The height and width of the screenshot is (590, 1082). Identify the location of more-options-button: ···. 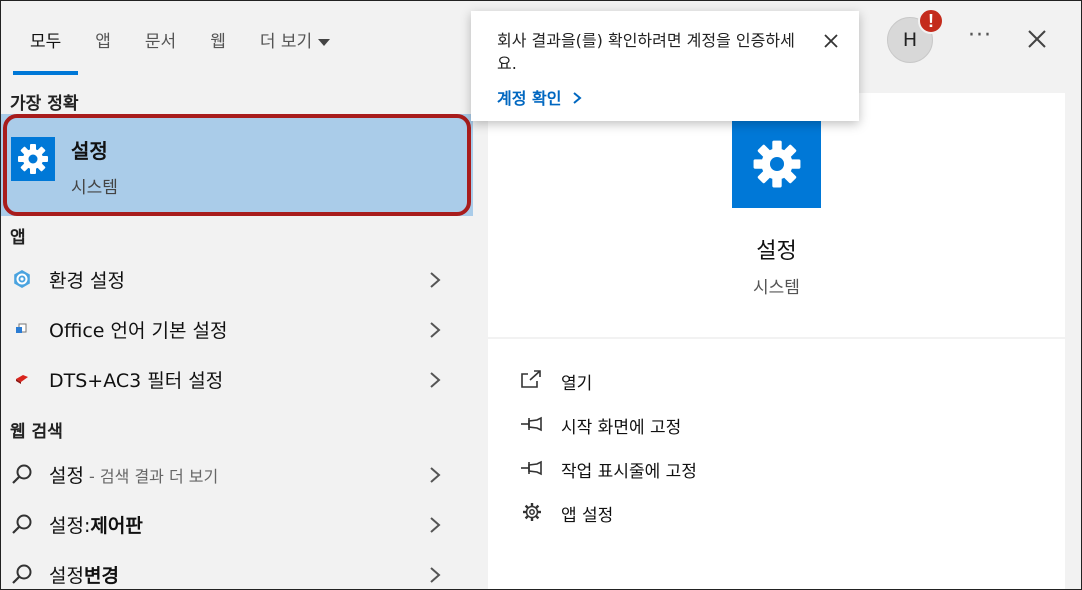
(980, 38).